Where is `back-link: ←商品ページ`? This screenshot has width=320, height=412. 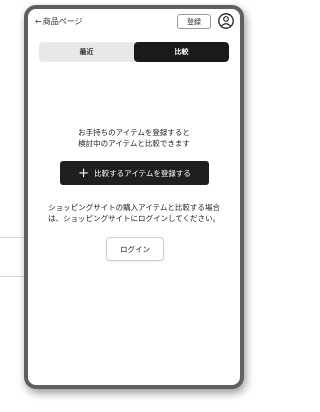
back-link: ←商品ページ is located at coordinates (59, 21).